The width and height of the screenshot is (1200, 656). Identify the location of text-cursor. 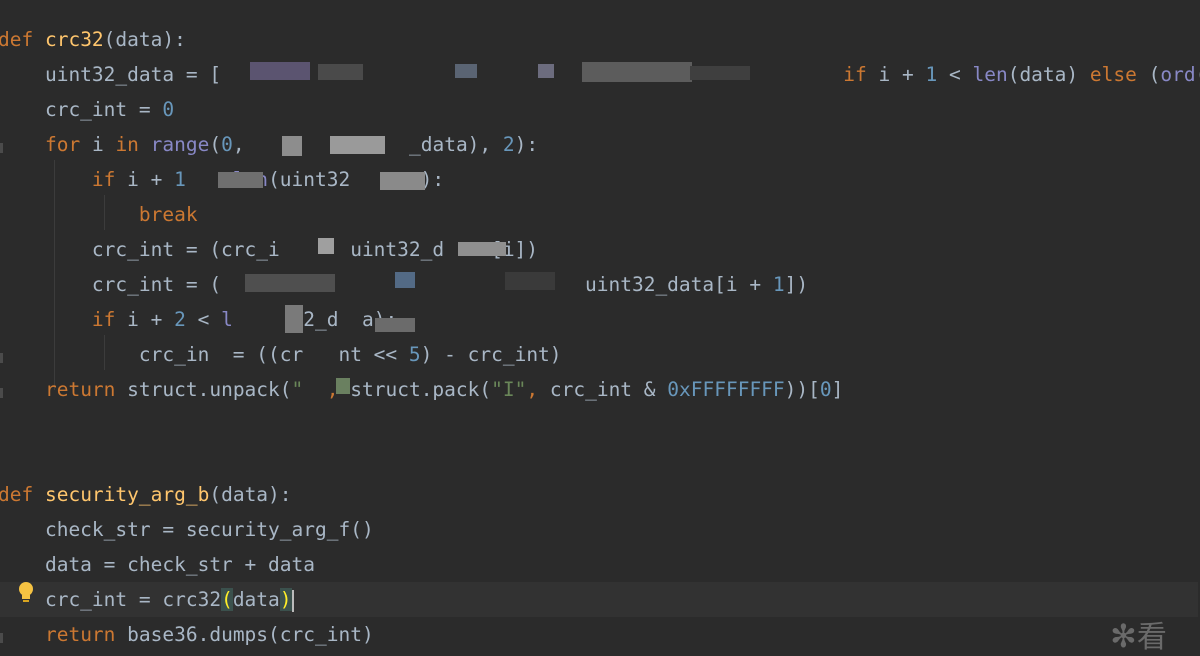
(292, 600).